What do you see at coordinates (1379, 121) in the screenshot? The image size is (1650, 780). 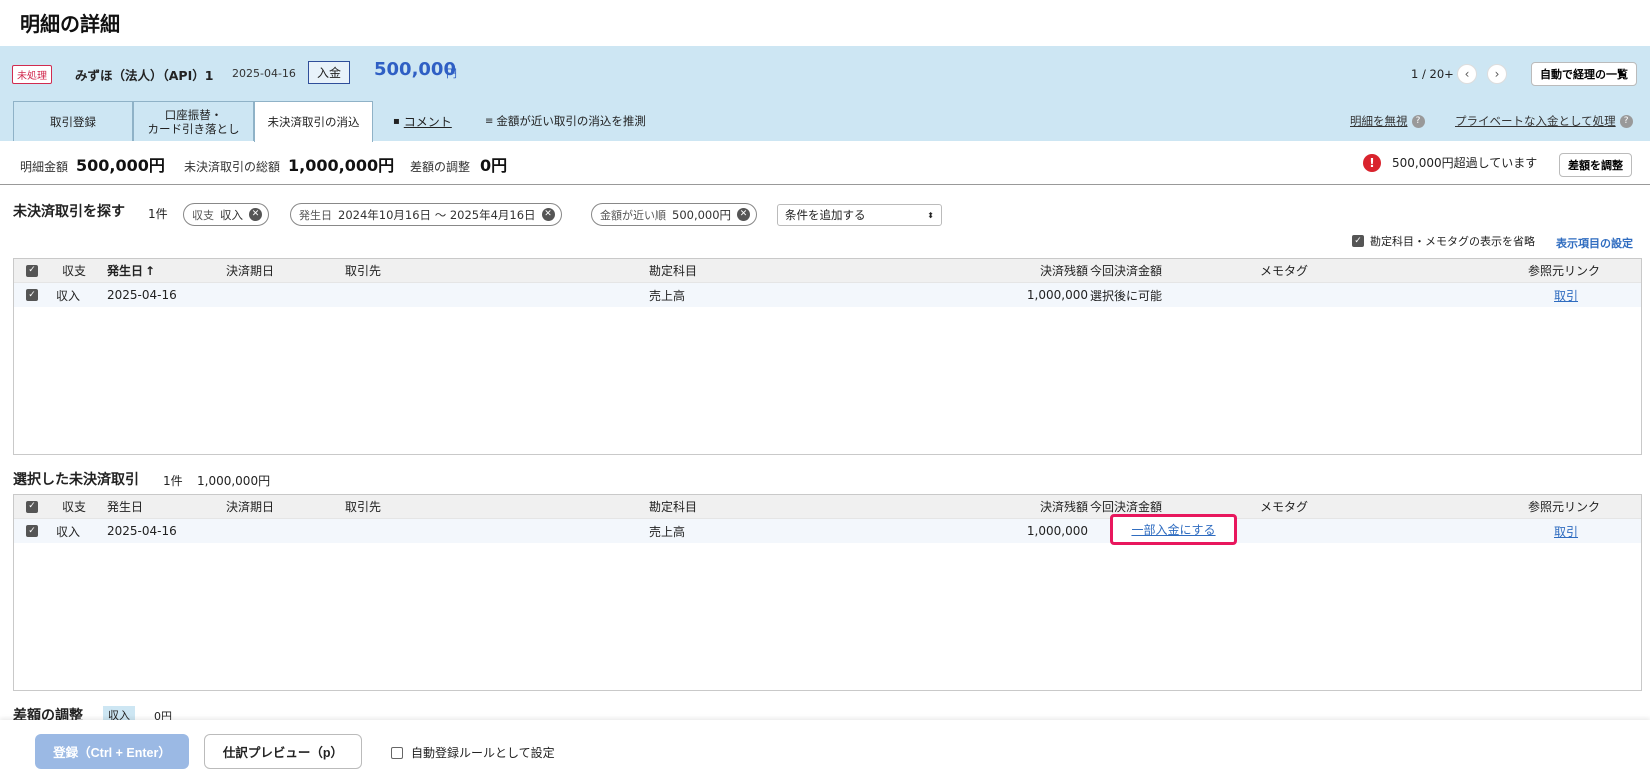 I see `ignore-label: 明細を無視` at bounding box center [1379, 121].